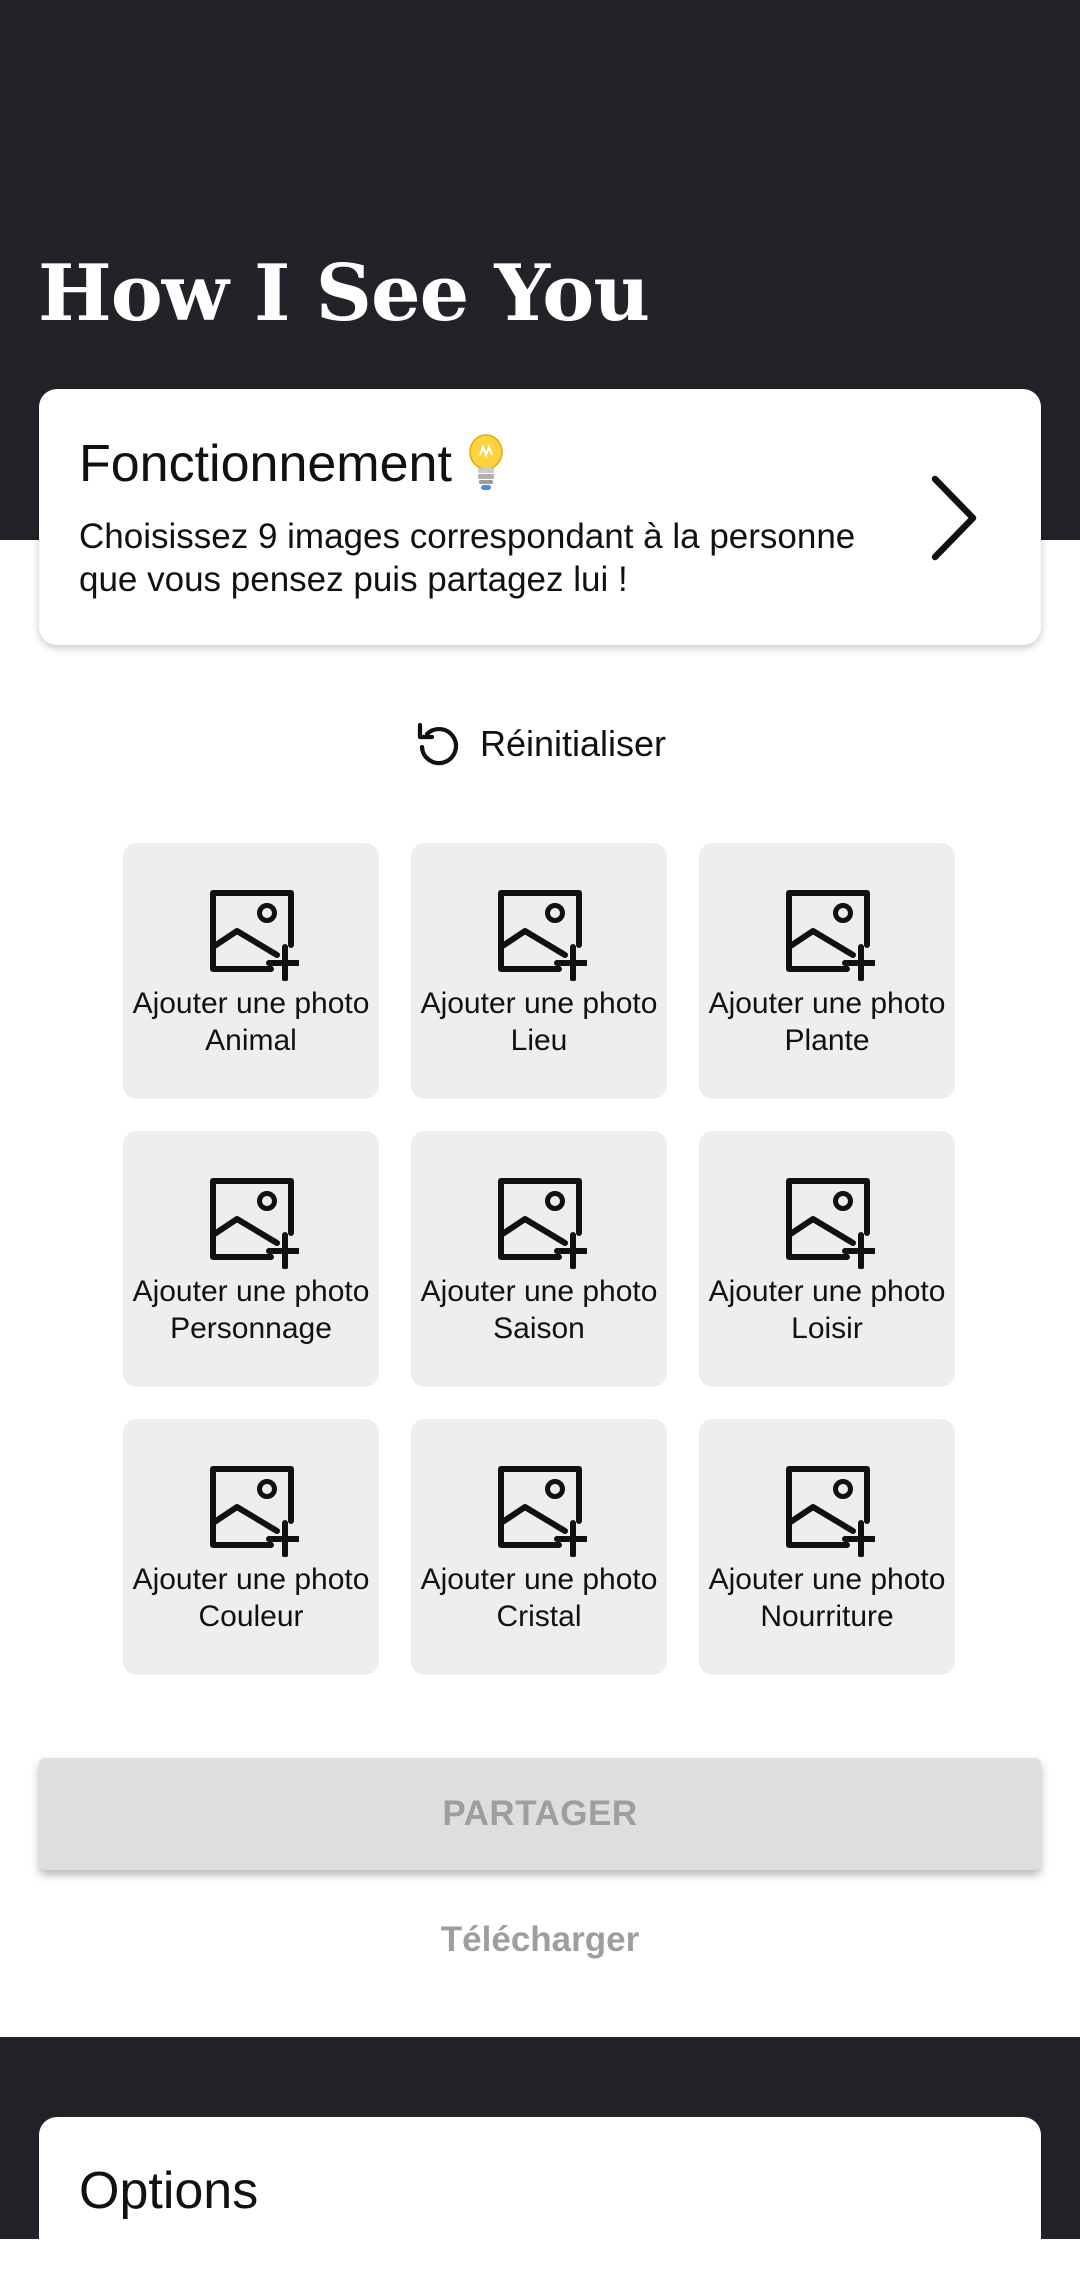 Image resolution: width=1080 pixels, height=2277 pixels. What do you see at coordinates (540, 1814) in the screenshot?
I see `share-button: PARTAGER` at bounding box center [540, 1814].